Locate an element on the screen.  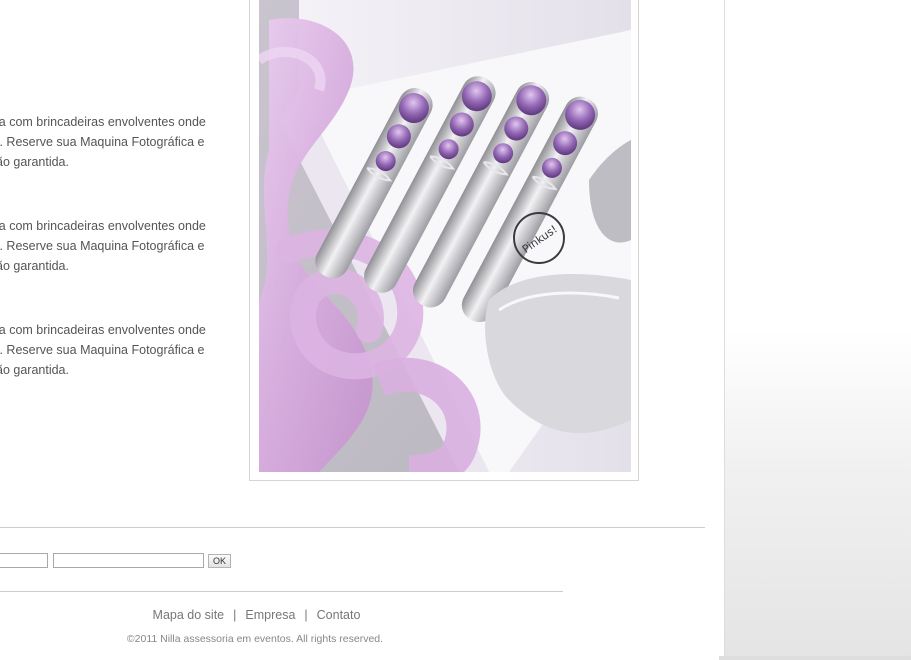
content-divider is located at coordinates (352, 527).